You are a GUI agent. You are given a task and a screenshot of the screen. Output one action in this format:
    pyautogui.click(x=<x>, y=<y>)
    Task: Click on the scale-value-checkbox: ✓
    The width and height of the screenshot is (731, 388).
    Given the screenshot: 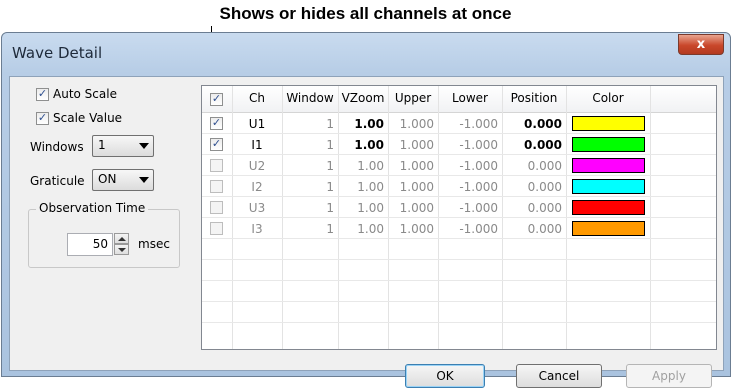 What is the action you would take?
    pyautogui.click(x=42, y=118)
    